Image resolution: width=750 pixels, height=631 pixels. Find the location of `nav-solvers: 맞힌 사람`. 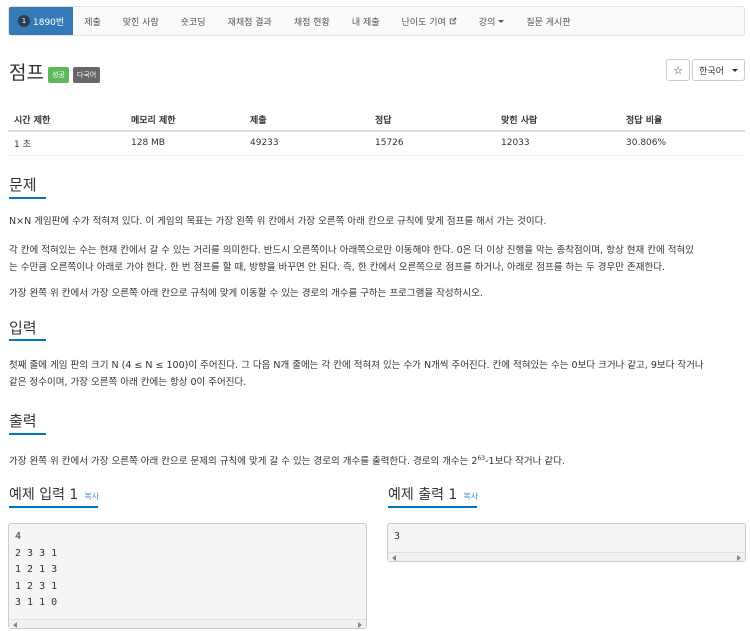

nav-solvers: 맞힌 사람 is located at coordinates (141, 21).